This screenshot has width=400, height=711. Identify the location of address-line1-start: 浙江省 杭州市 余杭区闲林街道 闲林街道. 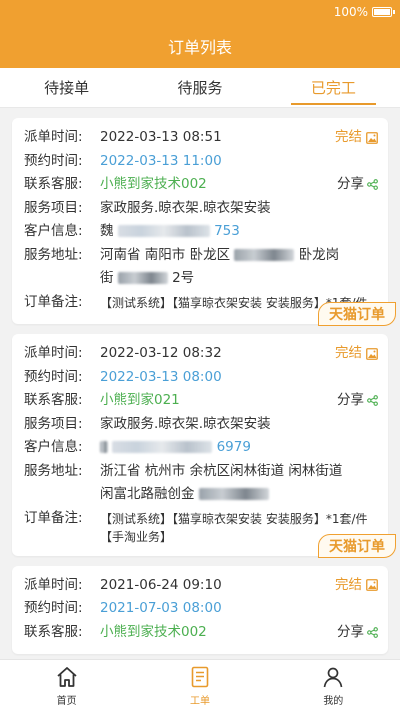
(221, 470).